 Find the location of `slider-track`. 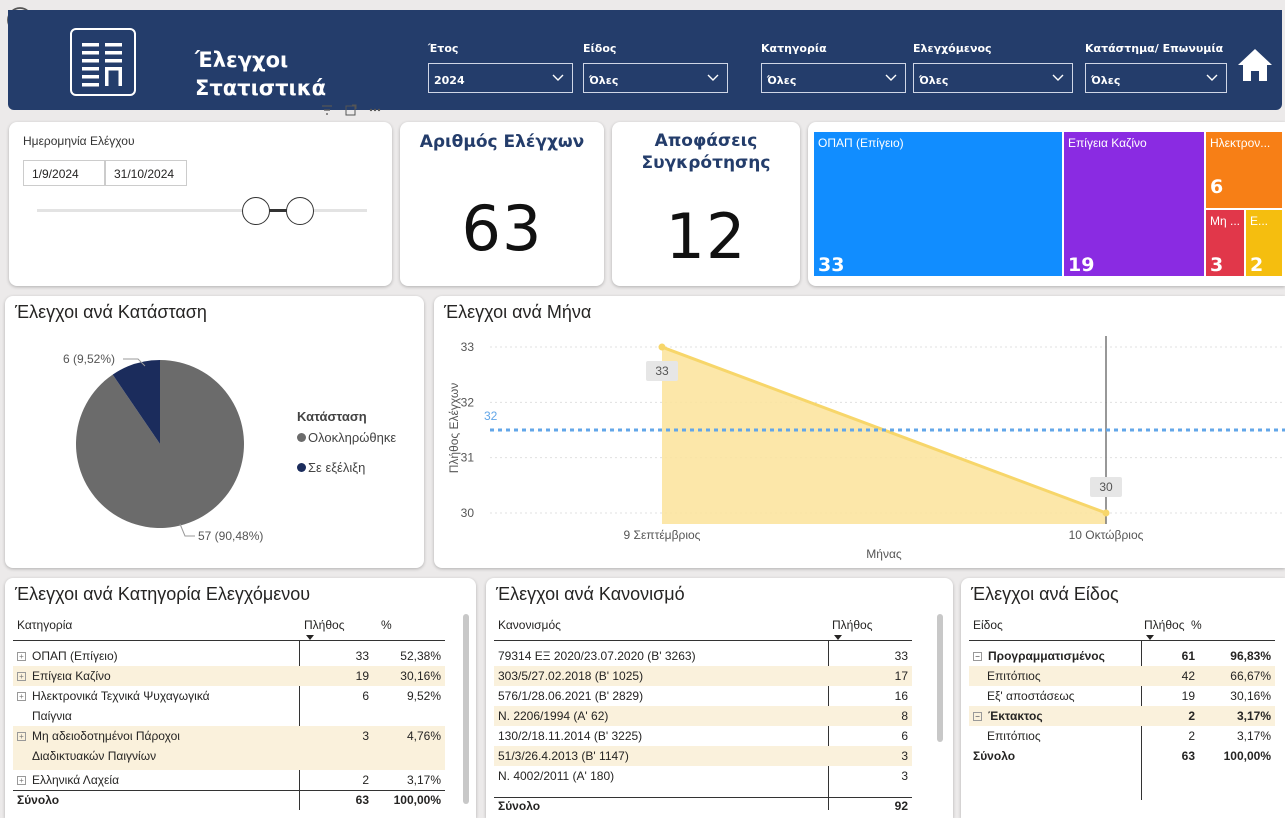

slider-track is located at coordinates (202, 210).